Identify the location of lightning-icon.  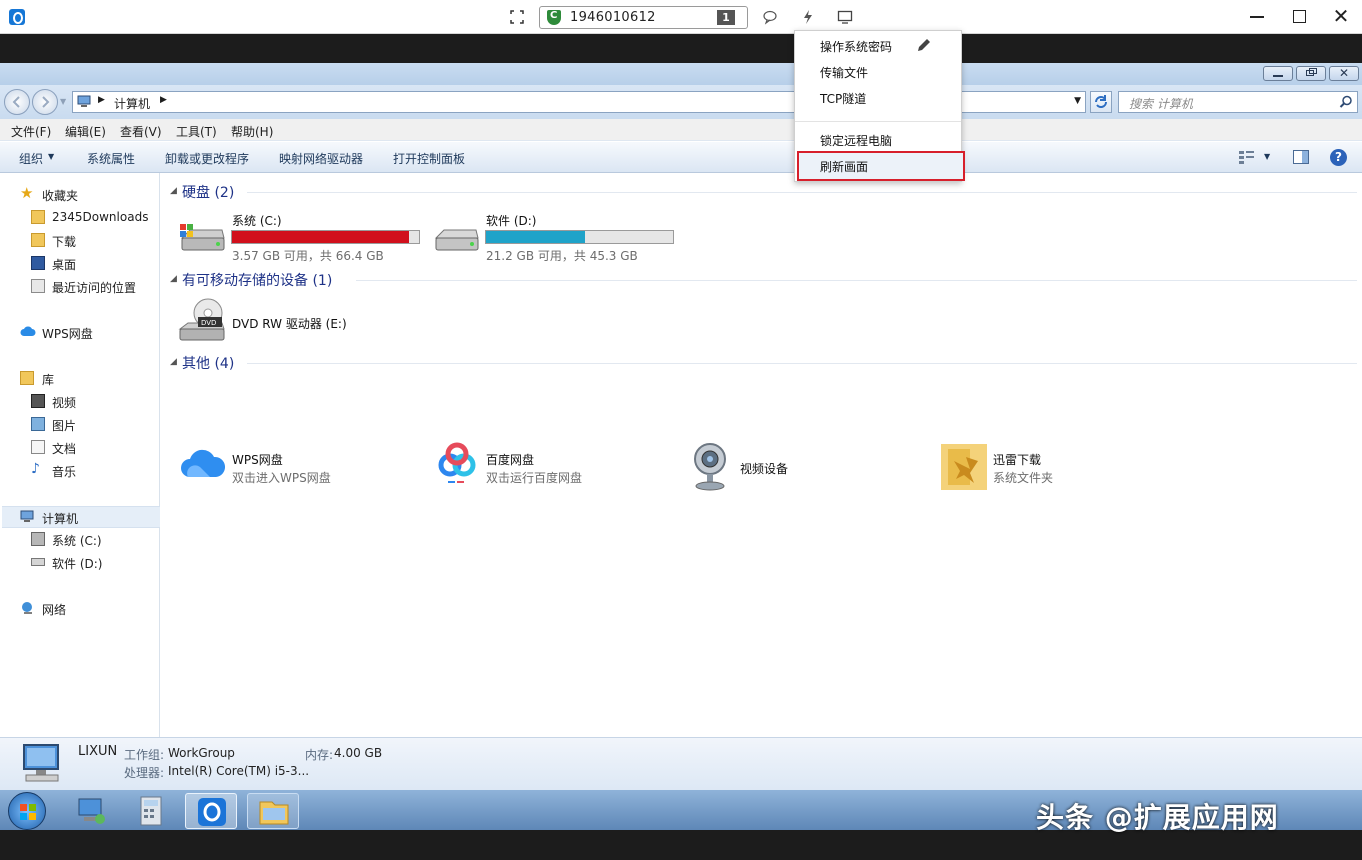
(808, 17).